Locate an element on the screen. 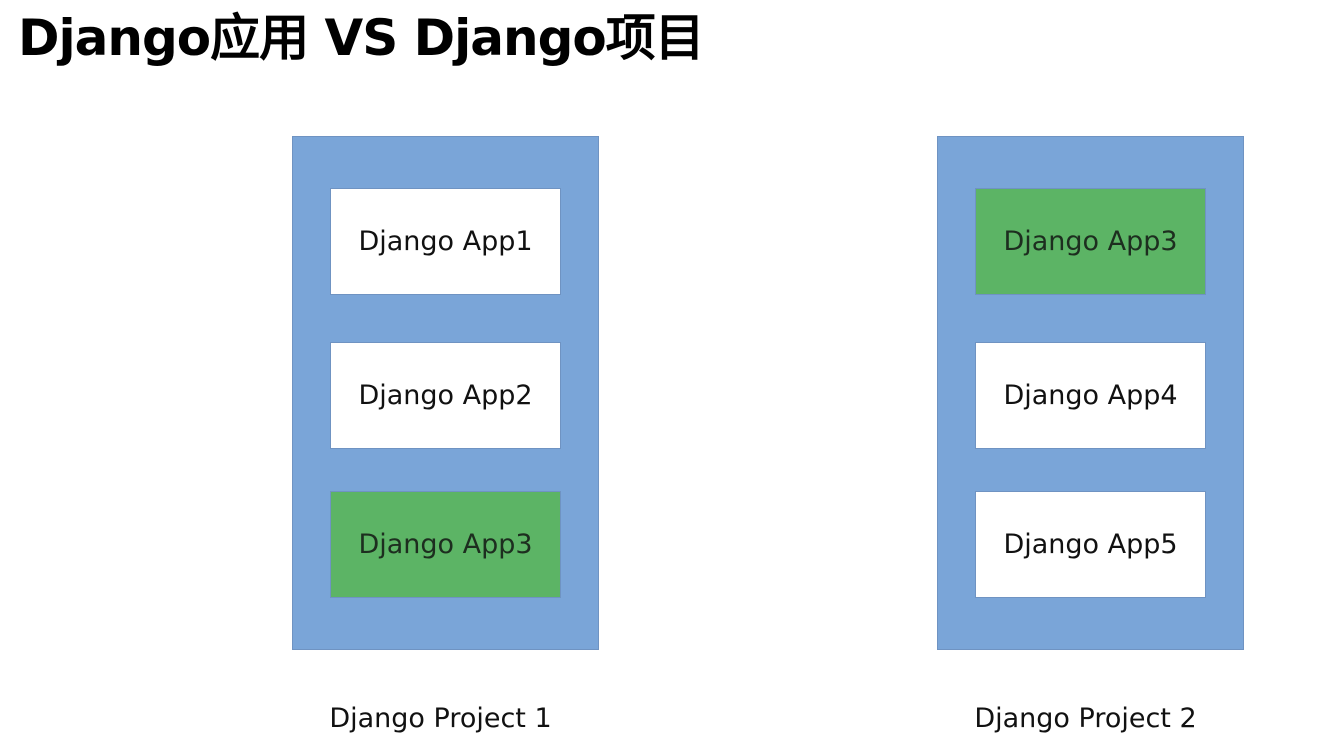 The width and height of the screenshot is (1328, 748). project-2-app-2: Django App4 is located at coordinates (1090, 395).